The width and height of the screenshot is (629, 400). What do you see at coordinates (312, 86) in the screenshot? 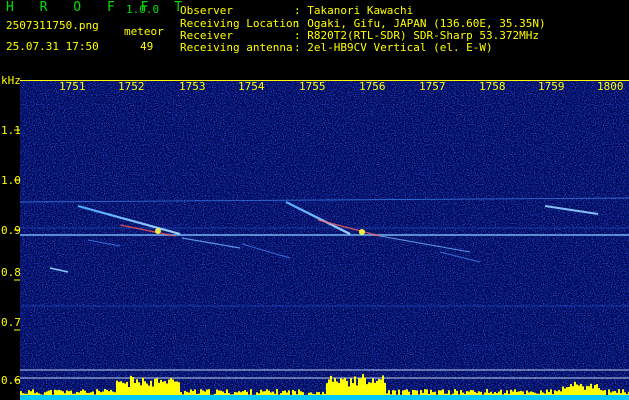
I see `x-tick-1755: 1755` at bounding box center [312, 86].